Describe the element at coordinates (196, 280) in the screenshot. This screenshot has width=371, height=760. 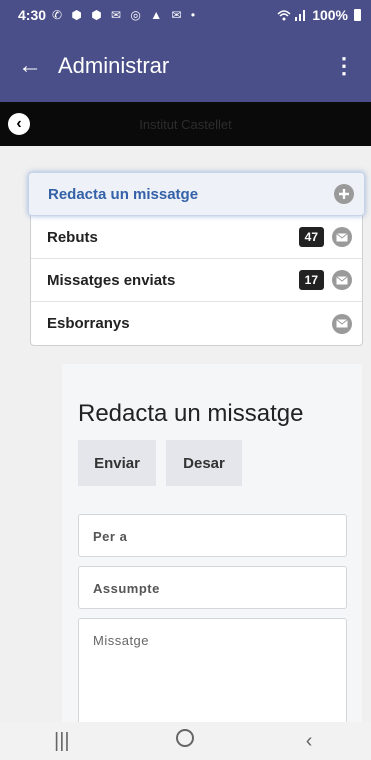
I see `menu-item-sent: Missatges enviats 17` at that location.